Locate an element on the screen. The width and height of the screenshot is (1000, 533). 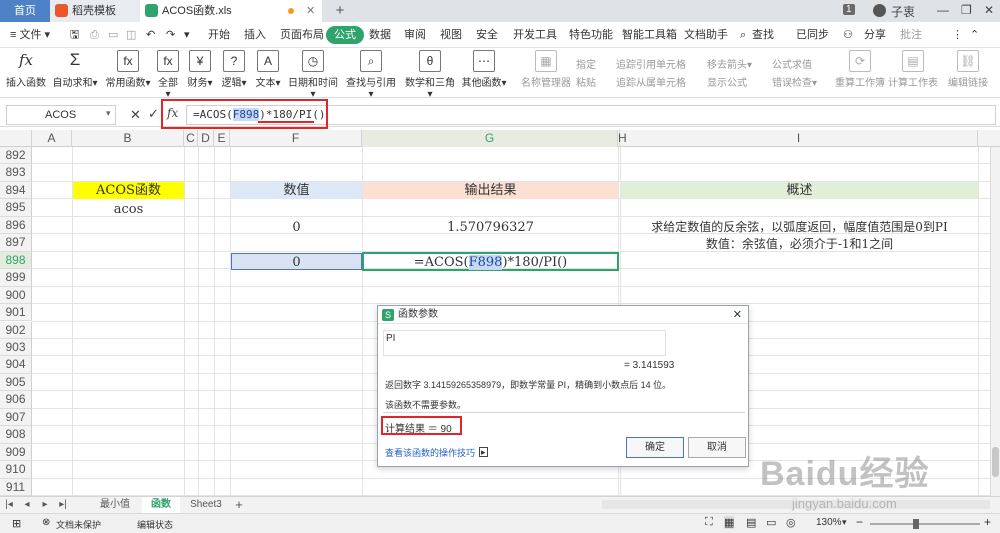
row-header: 894 is located at coordinates (16, 190).